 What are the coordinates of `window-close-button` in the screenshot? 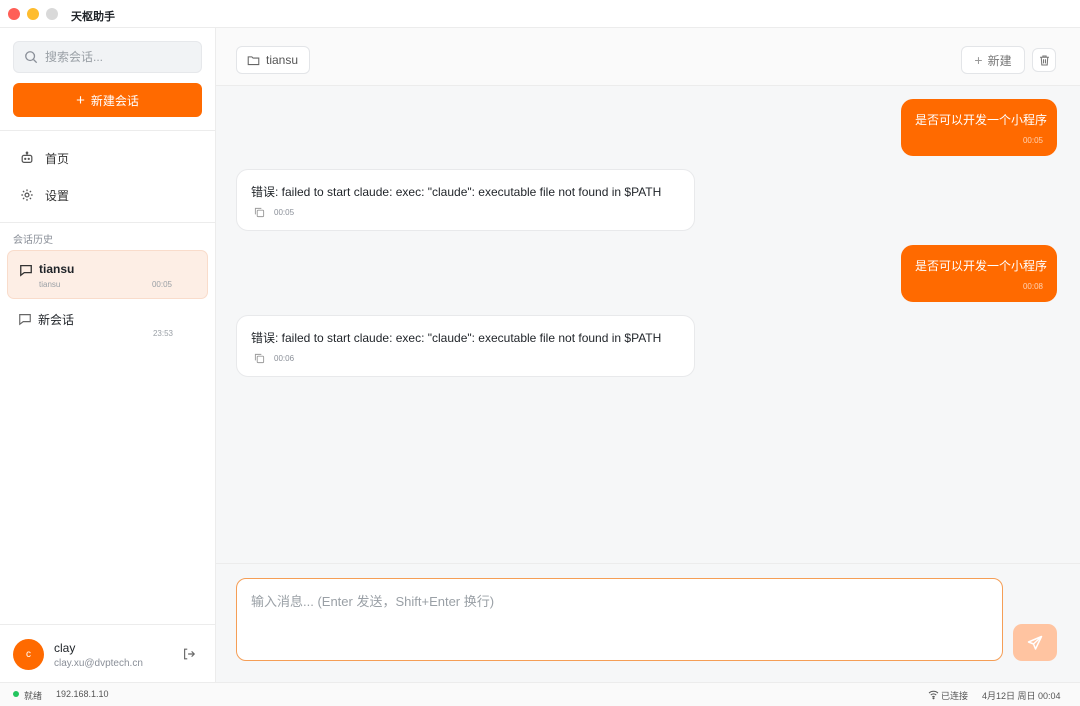 It's located at (14, 14).